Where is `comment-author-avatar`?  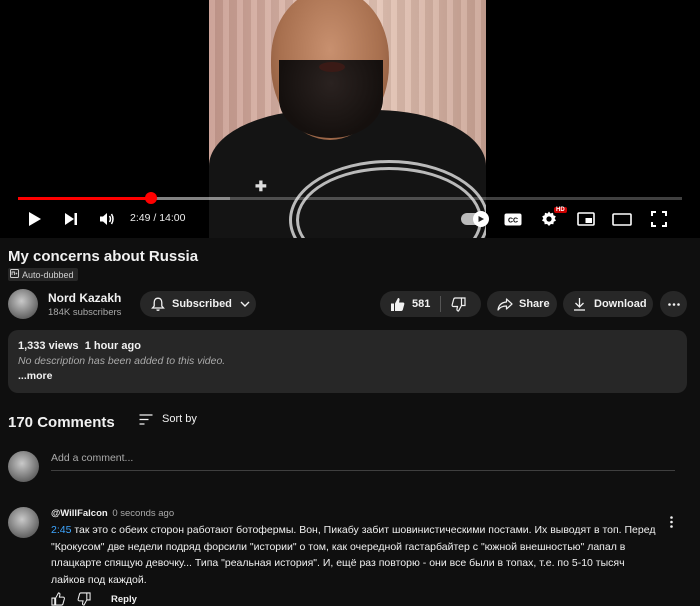
comment-author-avatar is located at coordinates (23, 522).